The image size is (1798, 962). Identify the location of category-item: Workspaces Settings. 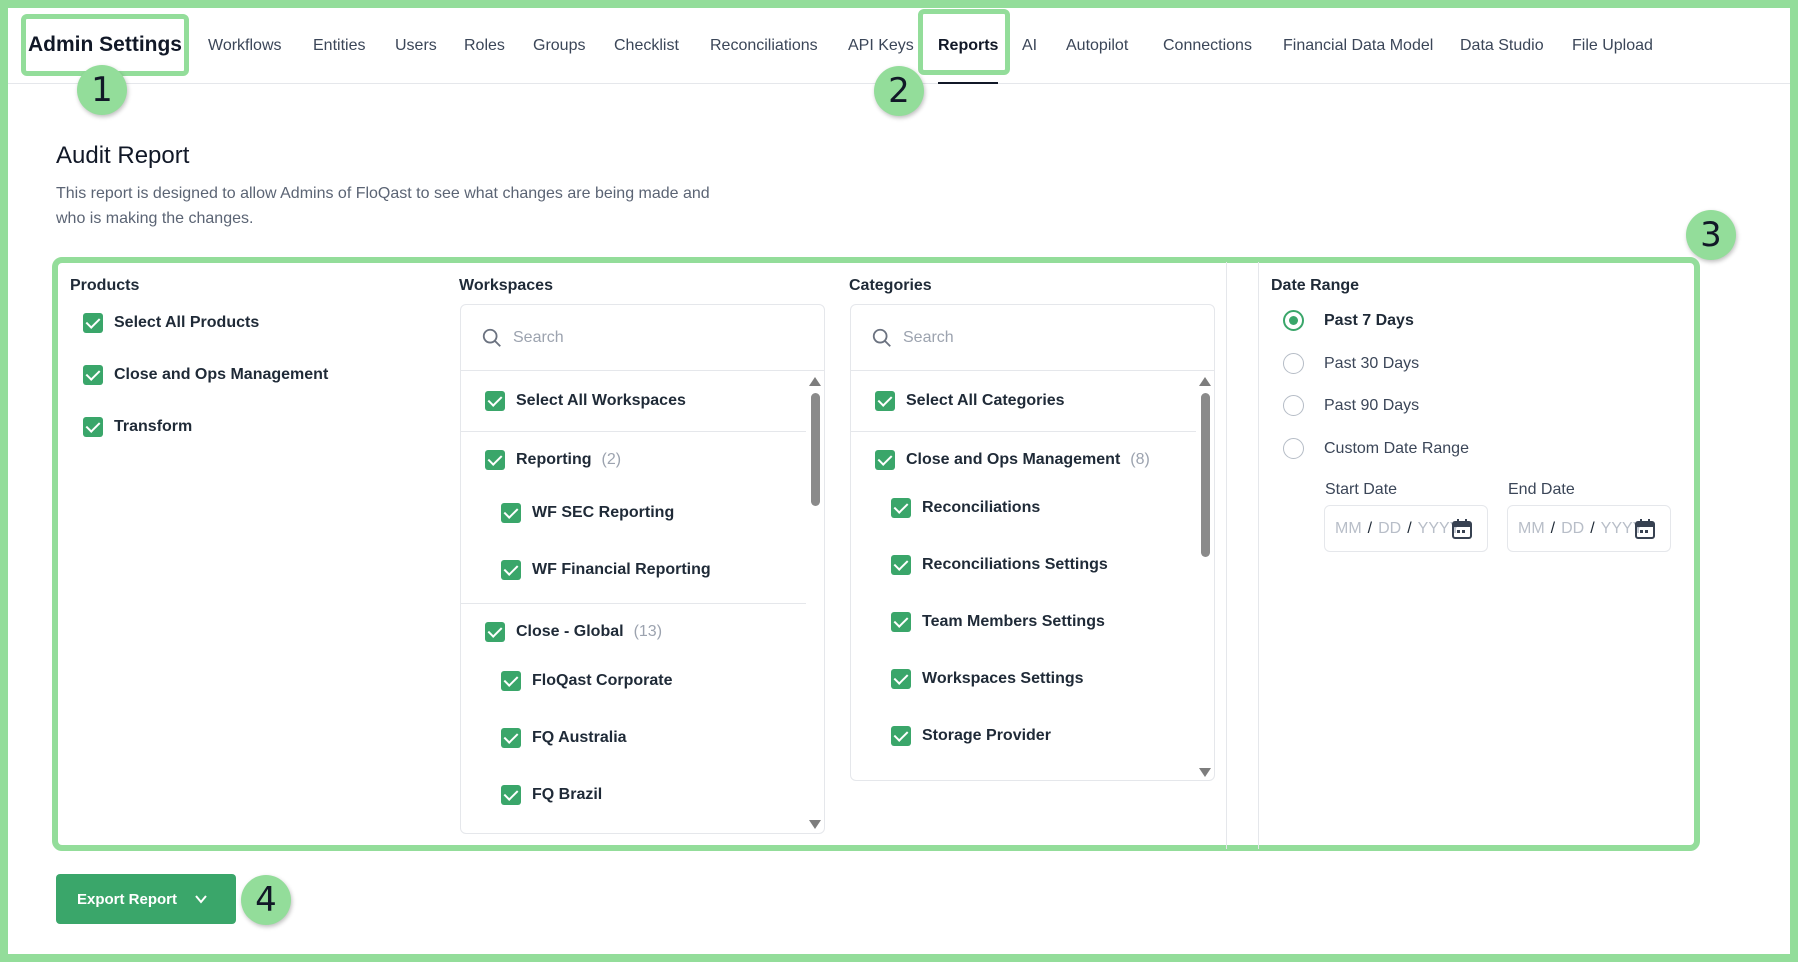
(987, 679).